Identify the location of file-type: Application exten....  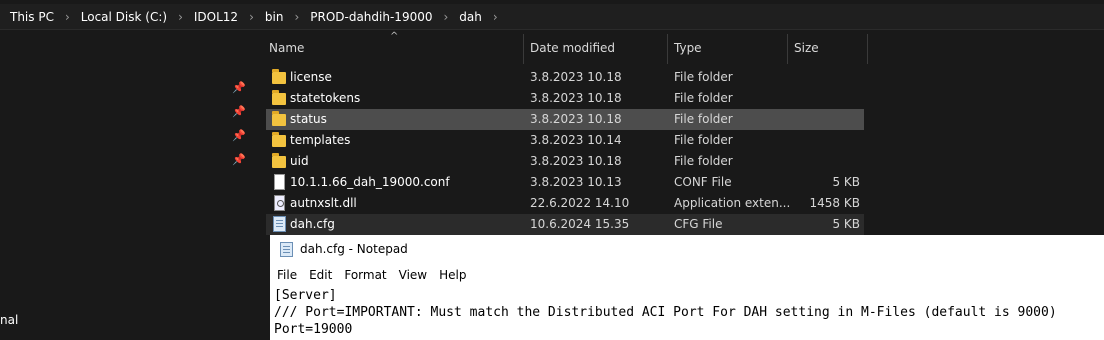
(732, 203).